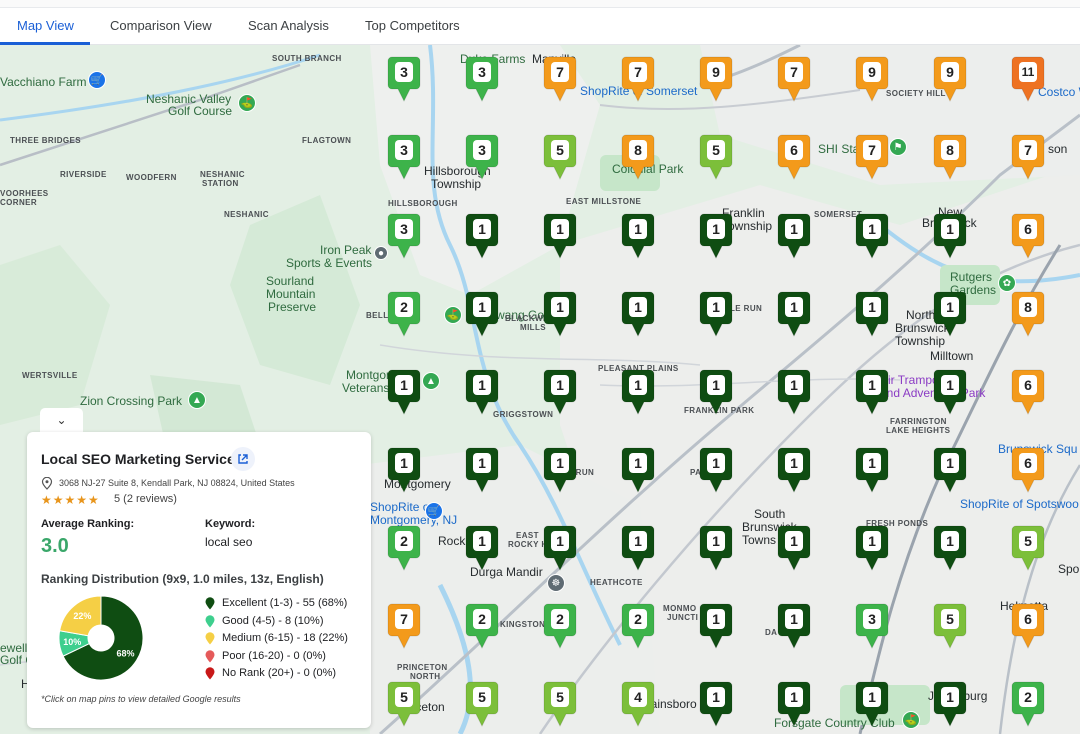  I want to click on stadium-icon: ●, so click(381, 253).